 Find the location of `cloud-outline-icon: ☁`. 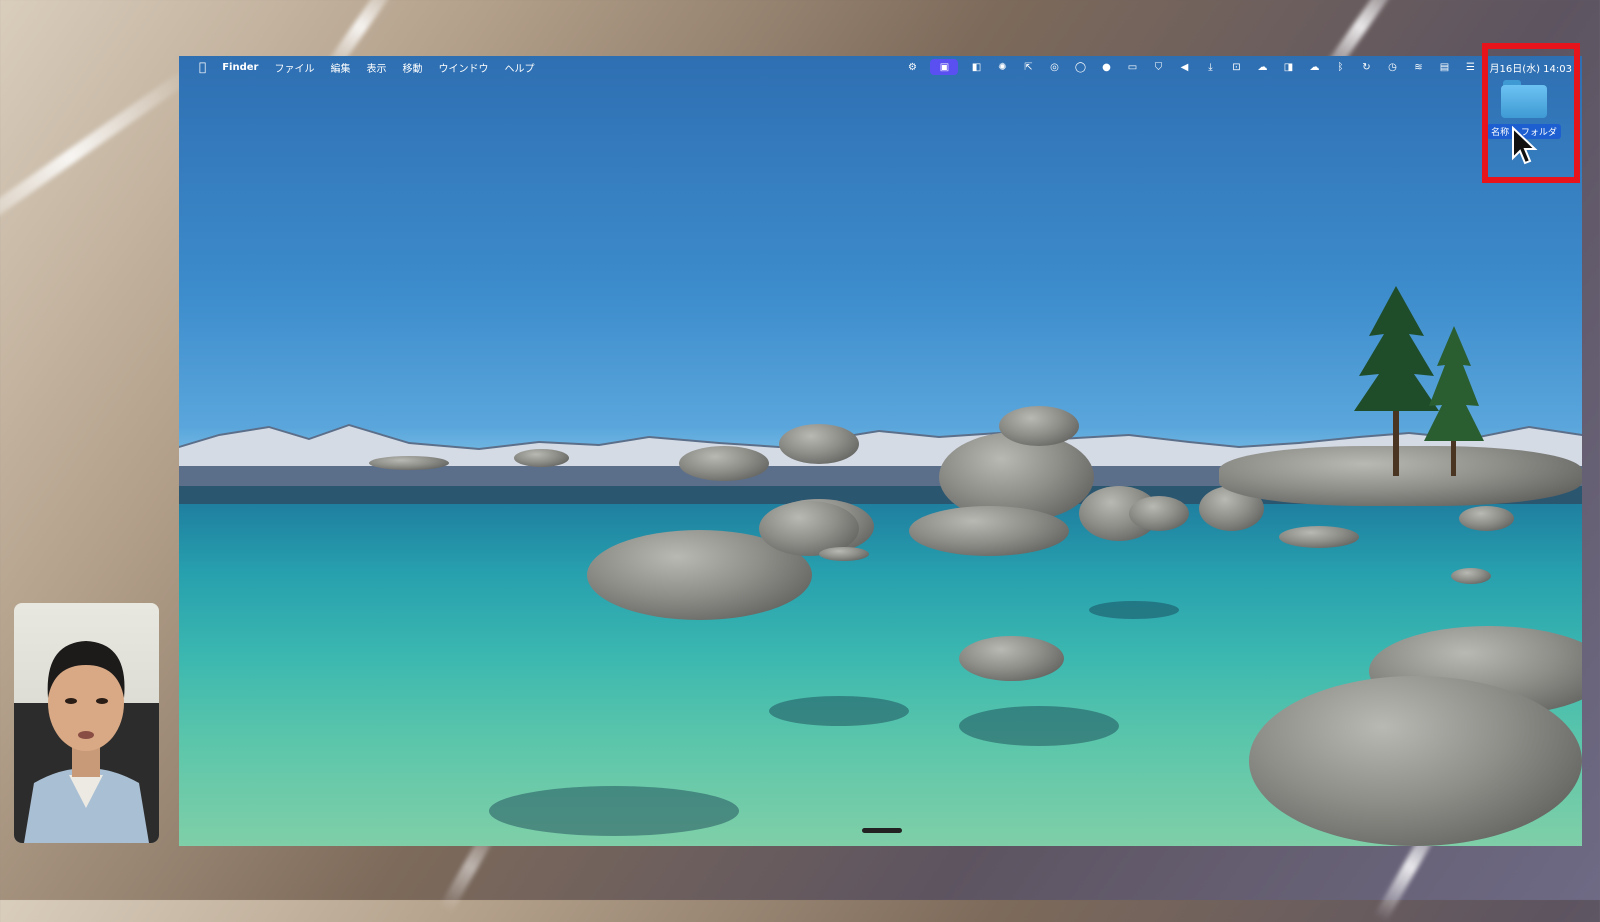

cloud-outline-icon: ☁ is located at coordinates (1314, 67).